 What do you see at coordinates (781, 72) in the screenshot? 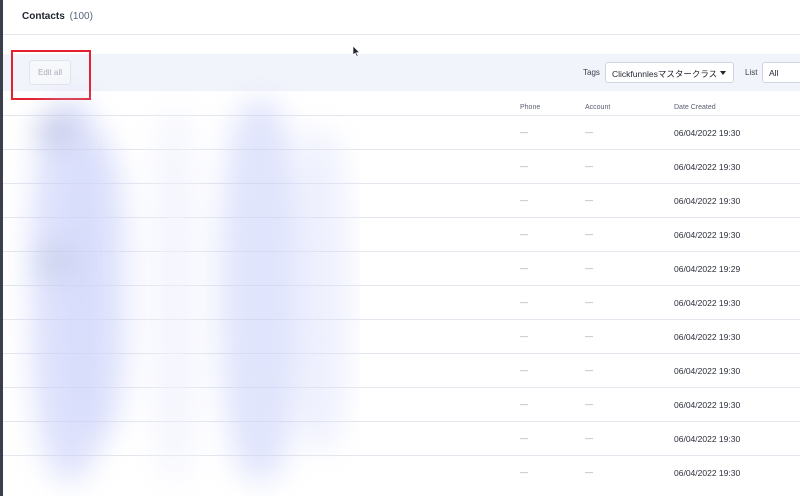
I see `list-dropdown: All` at bounding box center [781, 72].